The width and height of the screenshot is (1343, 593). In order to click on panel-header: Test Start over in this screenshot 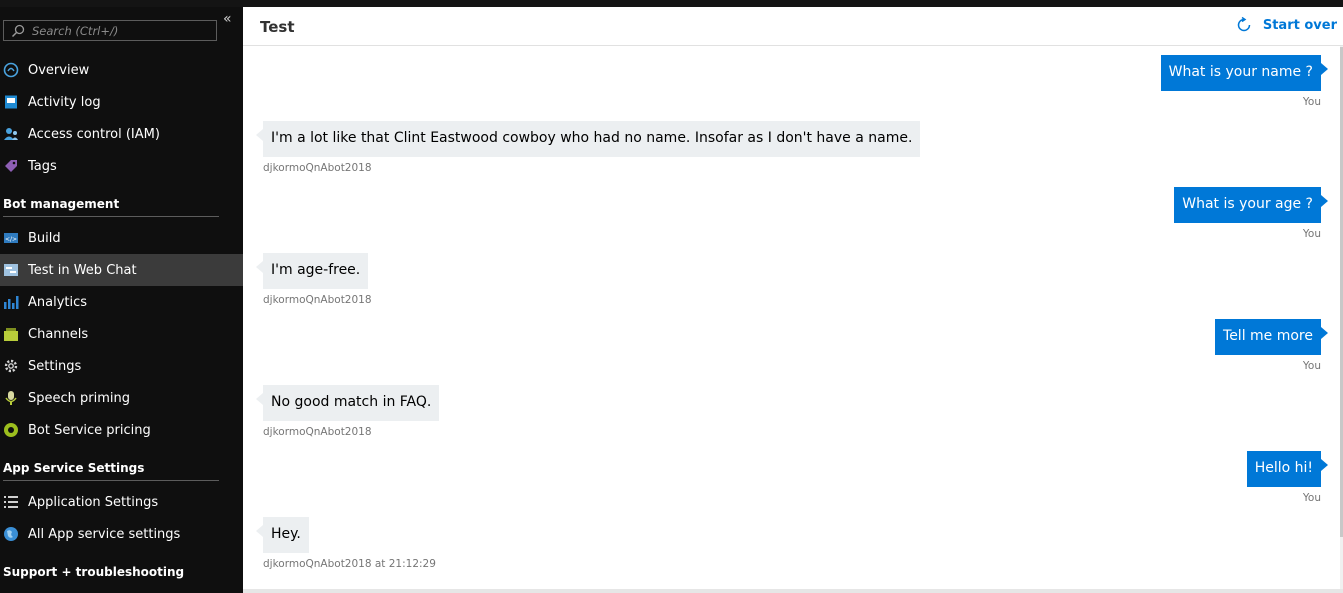, I will do `click(793, 26)`.